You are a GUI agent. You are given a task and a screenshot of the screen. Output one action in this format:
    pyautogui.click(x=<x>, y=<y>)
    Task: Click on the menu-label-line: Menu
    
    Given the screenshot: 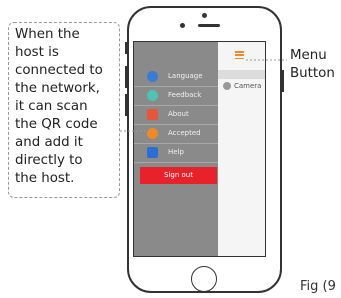 What is the action you would take?
    pyautogui.click(x=308, y=55)
    